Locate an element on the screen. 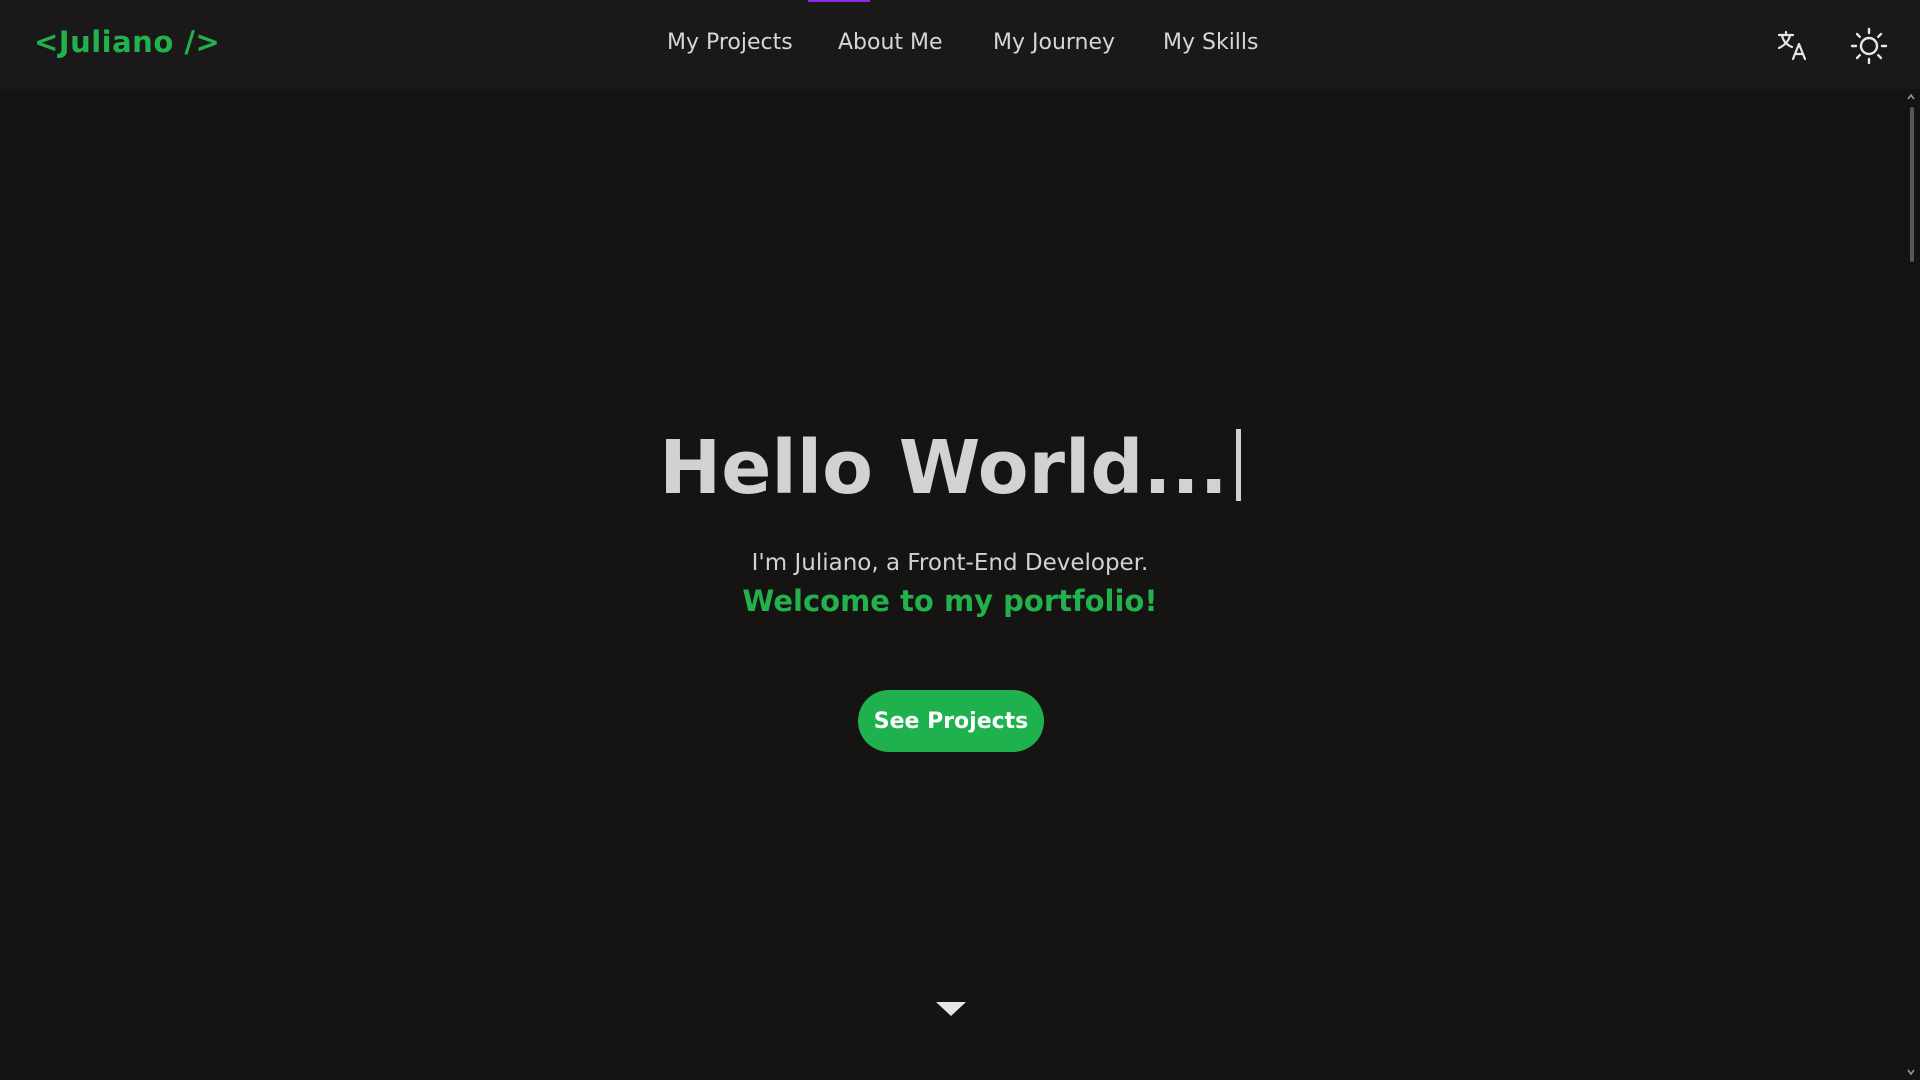 This screenshot has width=1920, height=1080. nav-about-me: About Me is located at coordinates (890, 42).